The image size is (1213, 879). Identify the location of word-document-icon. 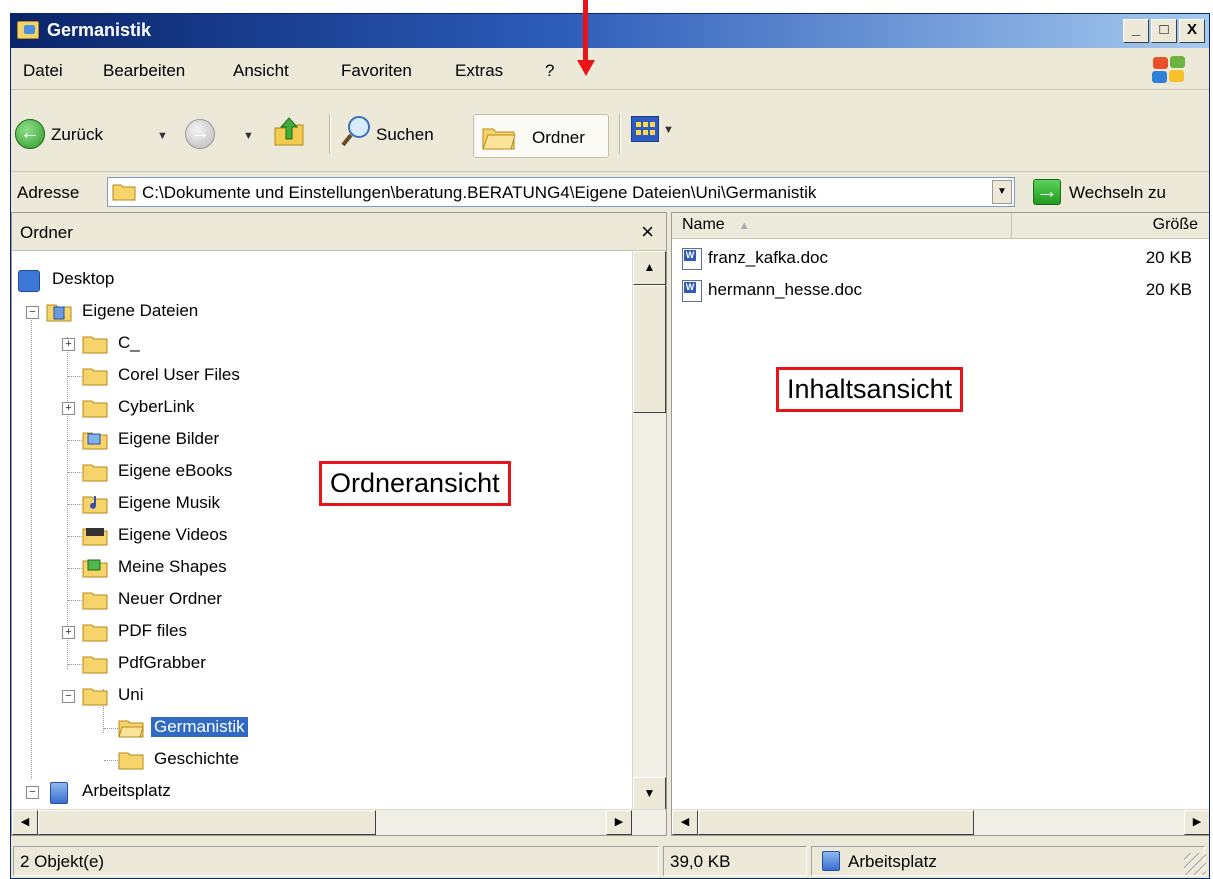
(692, 291).